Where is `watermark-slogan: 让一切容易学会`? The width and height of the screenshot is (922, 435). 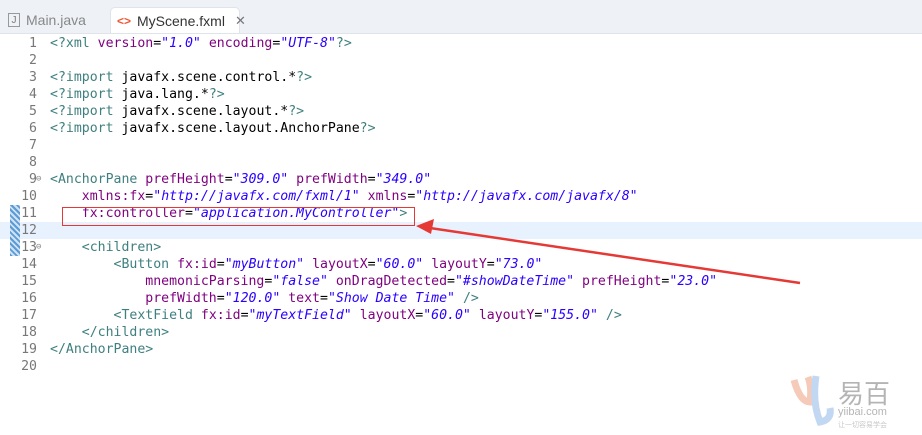 watermark-slogan: 让一切容易学会 is located at coordinates (862, 425).